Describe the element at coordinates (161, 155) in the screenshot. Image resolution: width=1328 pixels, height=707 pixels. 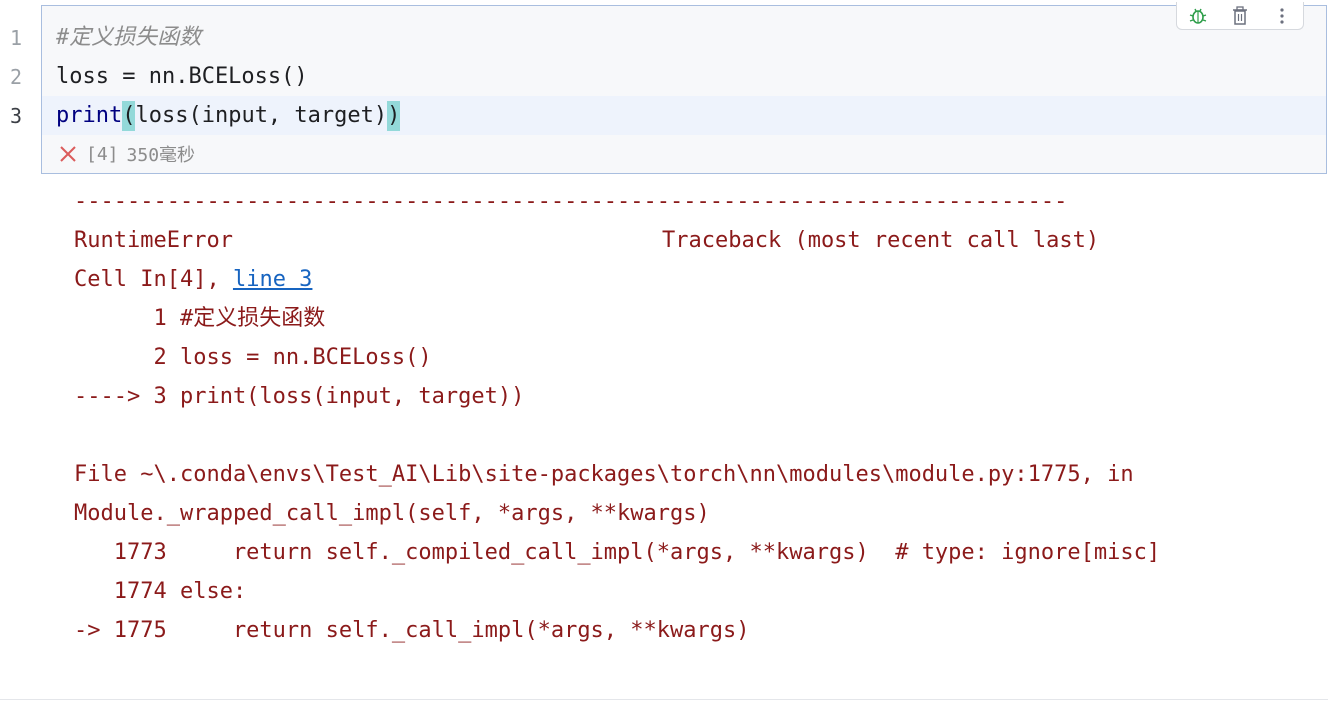
I see `execution-time: 350毫秒` at that location.